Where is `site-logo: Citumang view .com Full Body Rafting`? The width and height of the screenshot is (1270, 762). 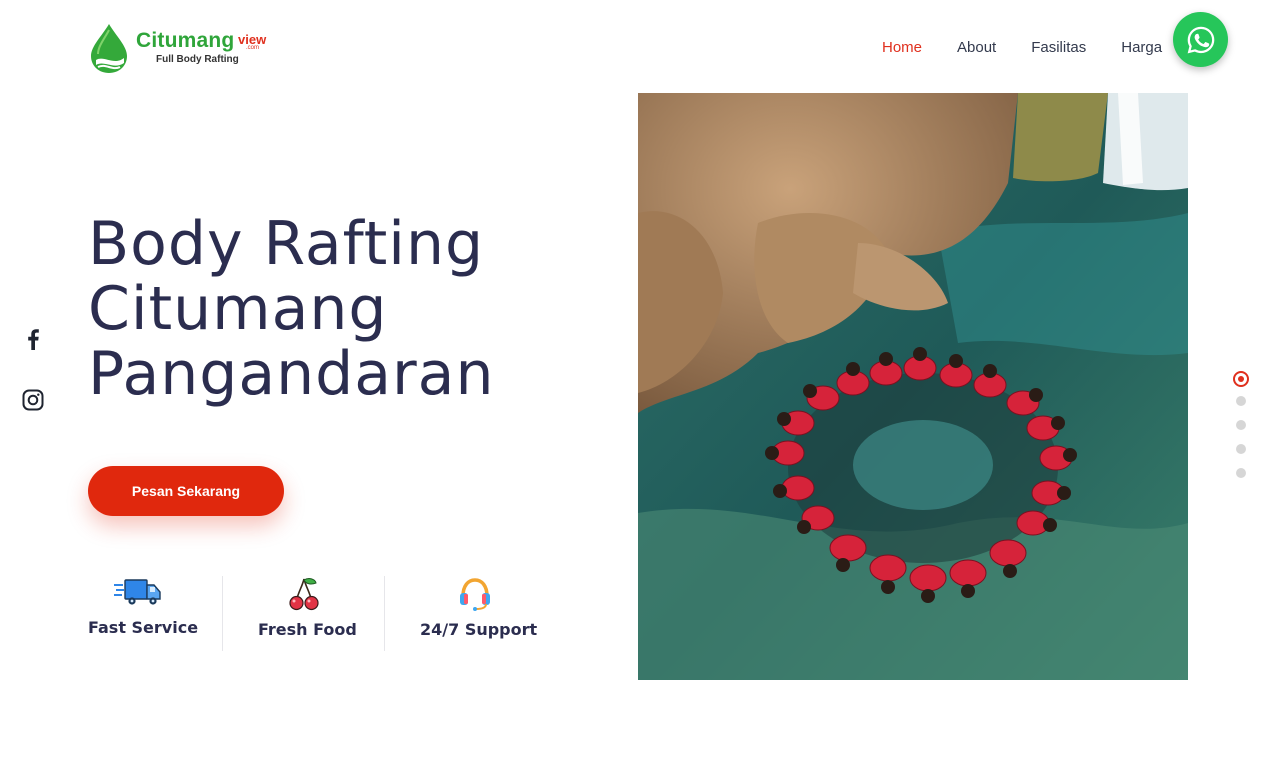 site-logo: Citumang view .com Full Body Rafting is located at coordinates (183, 48).